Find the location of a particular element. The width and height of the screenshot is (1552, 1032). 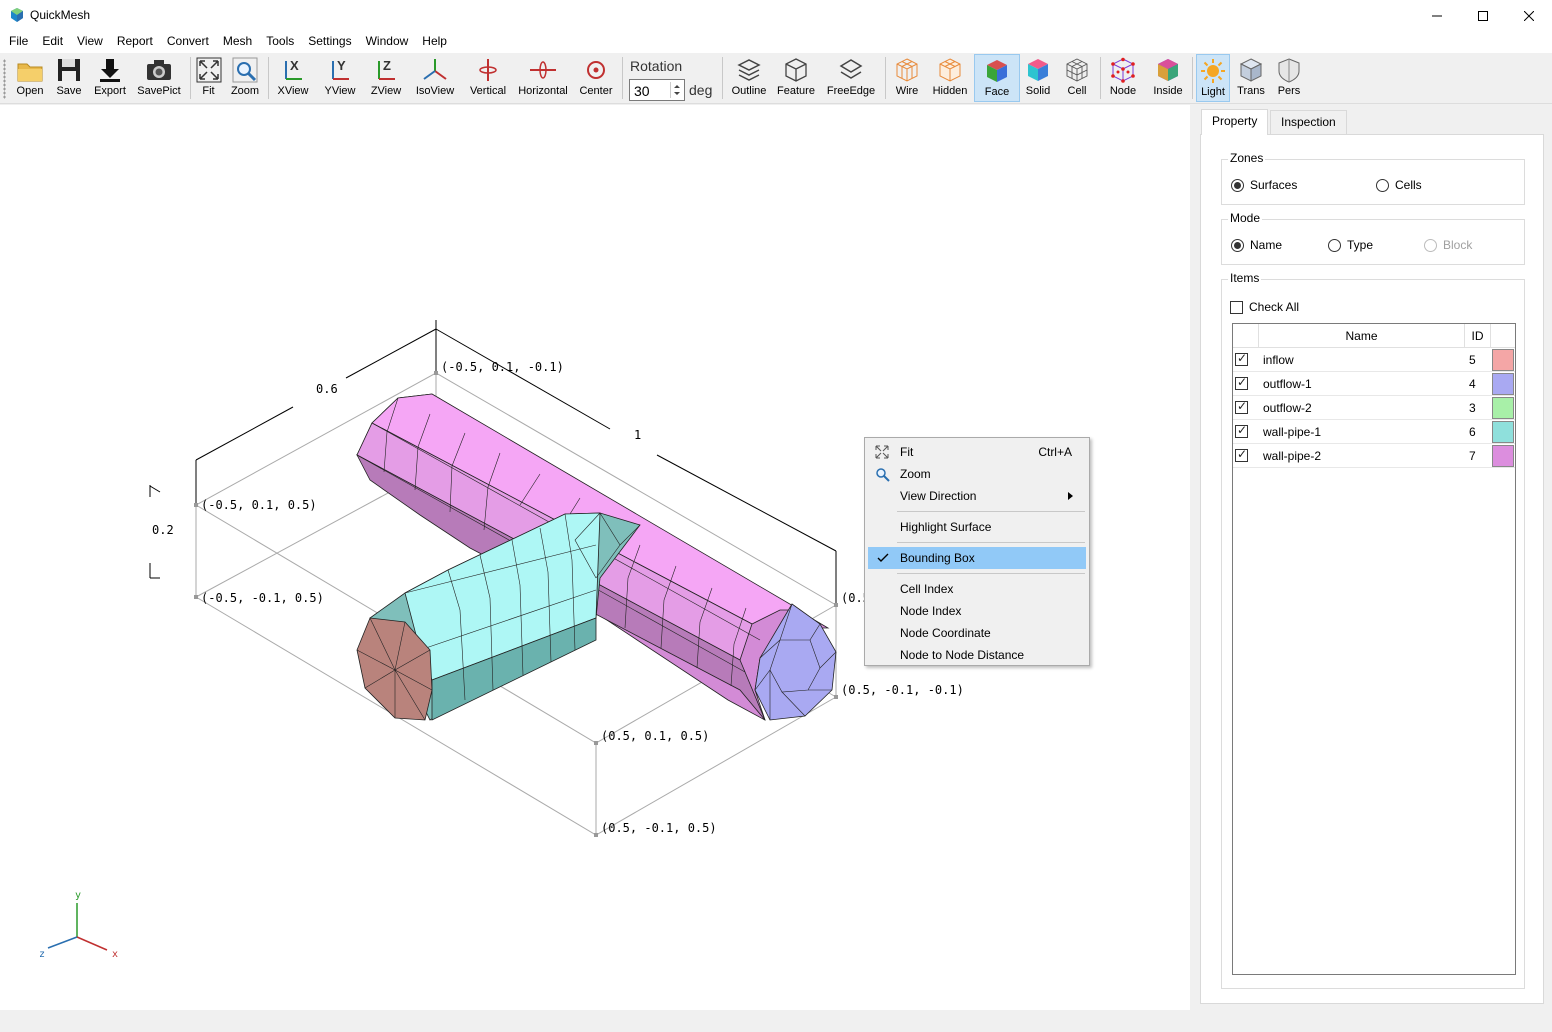

table-row: outflow-2 3 is located at coordinates (1374, 408).